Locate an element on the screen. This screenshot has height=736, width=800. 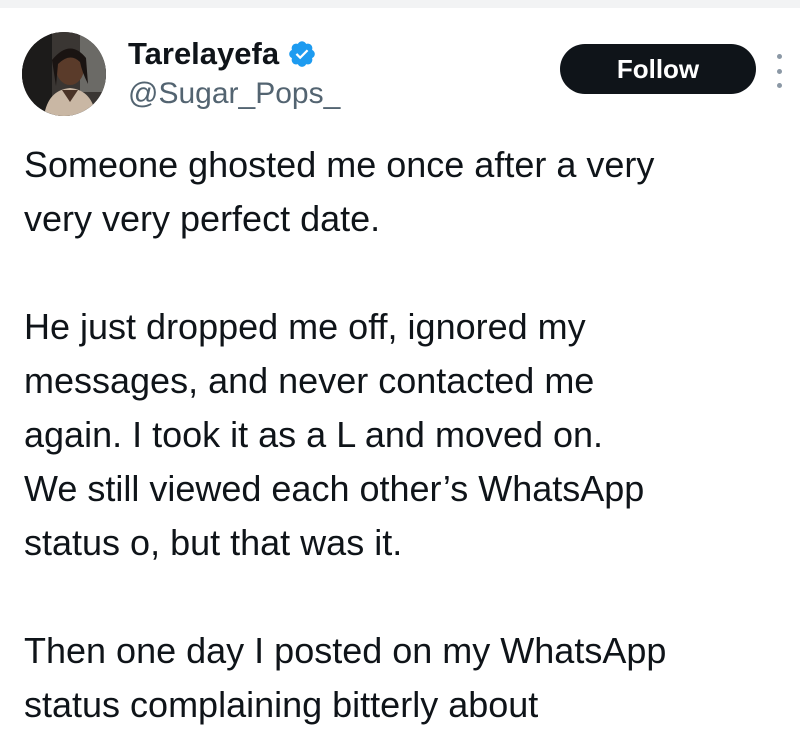
author-info: Tarelayefa @Sugar_Pops_ is located at coordinates (234, 75).